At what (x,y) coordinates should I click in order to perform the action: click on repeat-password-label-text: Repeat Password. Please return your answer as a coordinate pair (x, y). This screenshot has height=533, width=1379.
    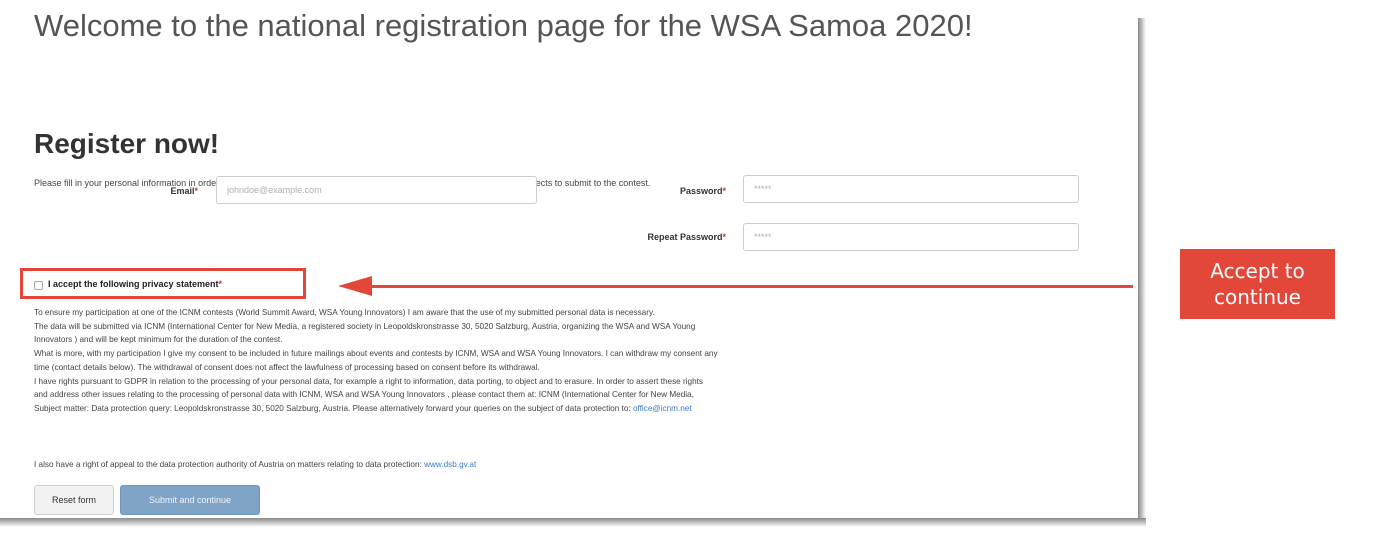
    Looking at the image, I should click on (685, 237).